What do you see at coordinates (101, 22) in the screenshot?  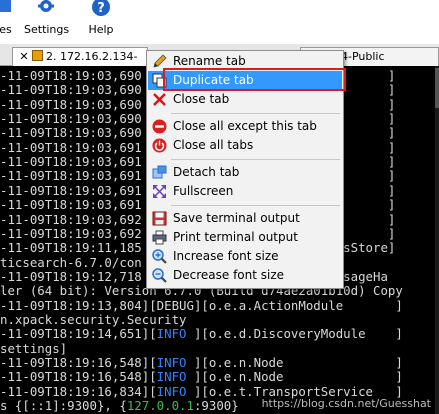 I see `toolbar-help-button: ? Help` at bounding box center [101, 22].